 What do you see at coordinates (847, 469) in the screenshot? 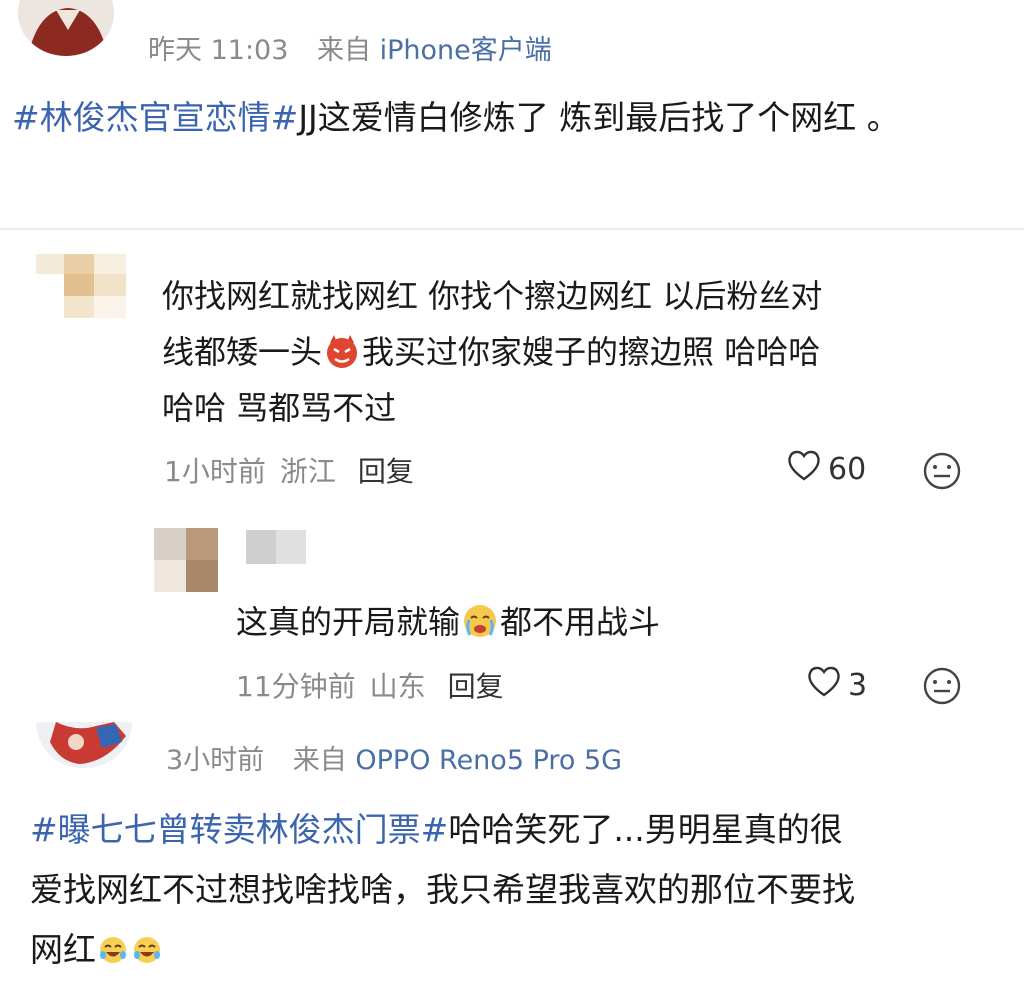
I see `comment1-like-count: 60` at bounding box center [847, 469].